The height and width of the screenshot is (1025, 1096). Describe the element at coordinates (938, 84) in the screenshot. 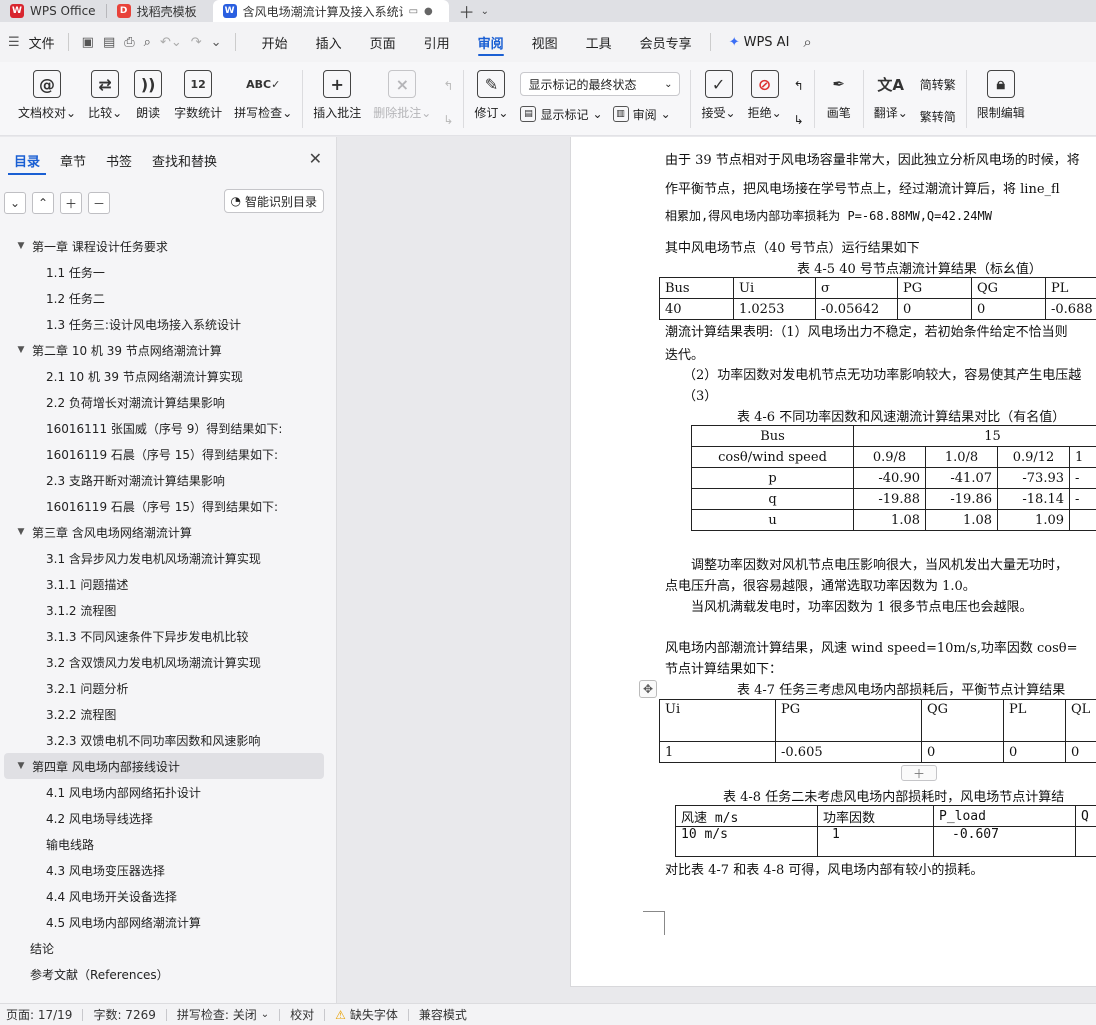

I see `to-traditional-button: 简转繁` at that location.